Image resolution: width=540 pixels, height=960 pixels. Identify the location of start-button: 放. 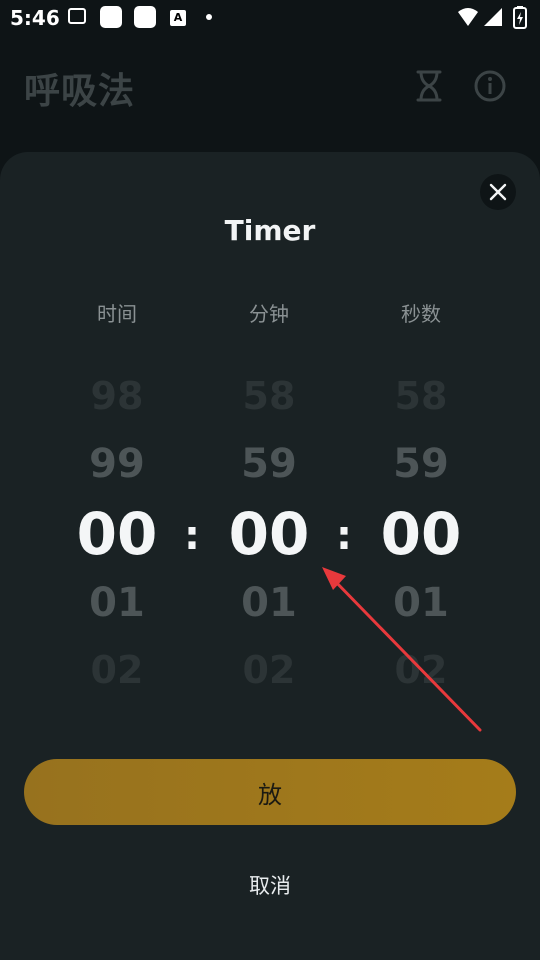
(270, 792).